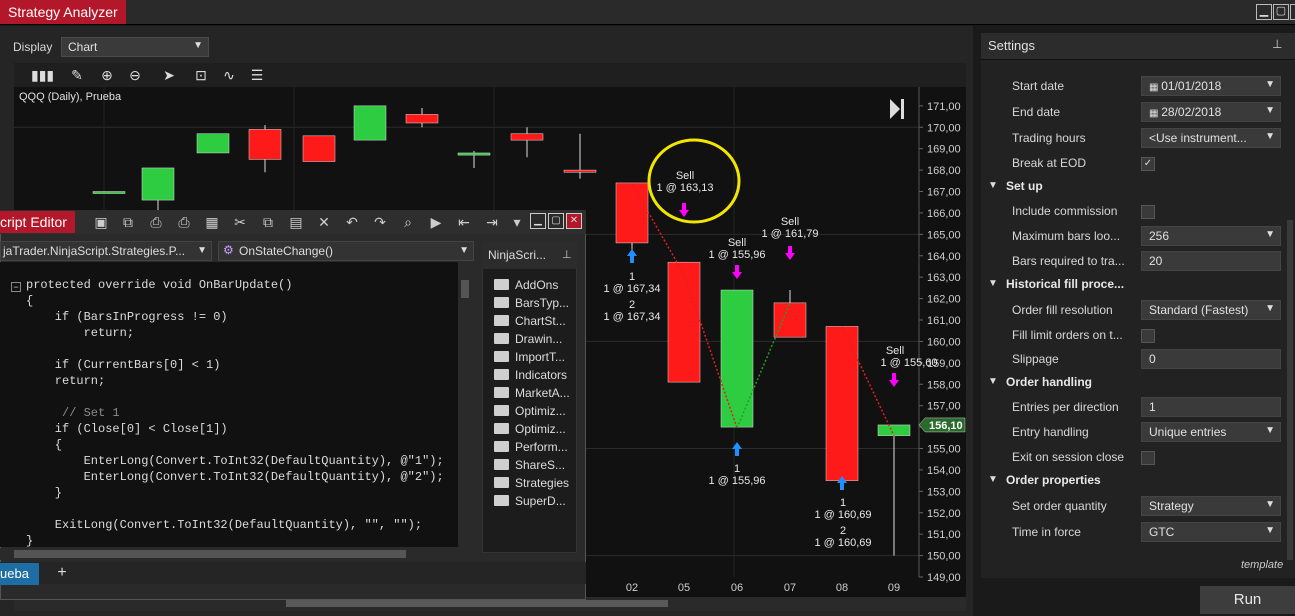 Image resolution: width=1295 pixels, height=616 pixels. What do you see at coordinates (1211, 261) in the screenshot?
I see `settings-value-field: 20` at bounding box center [1211, 261].